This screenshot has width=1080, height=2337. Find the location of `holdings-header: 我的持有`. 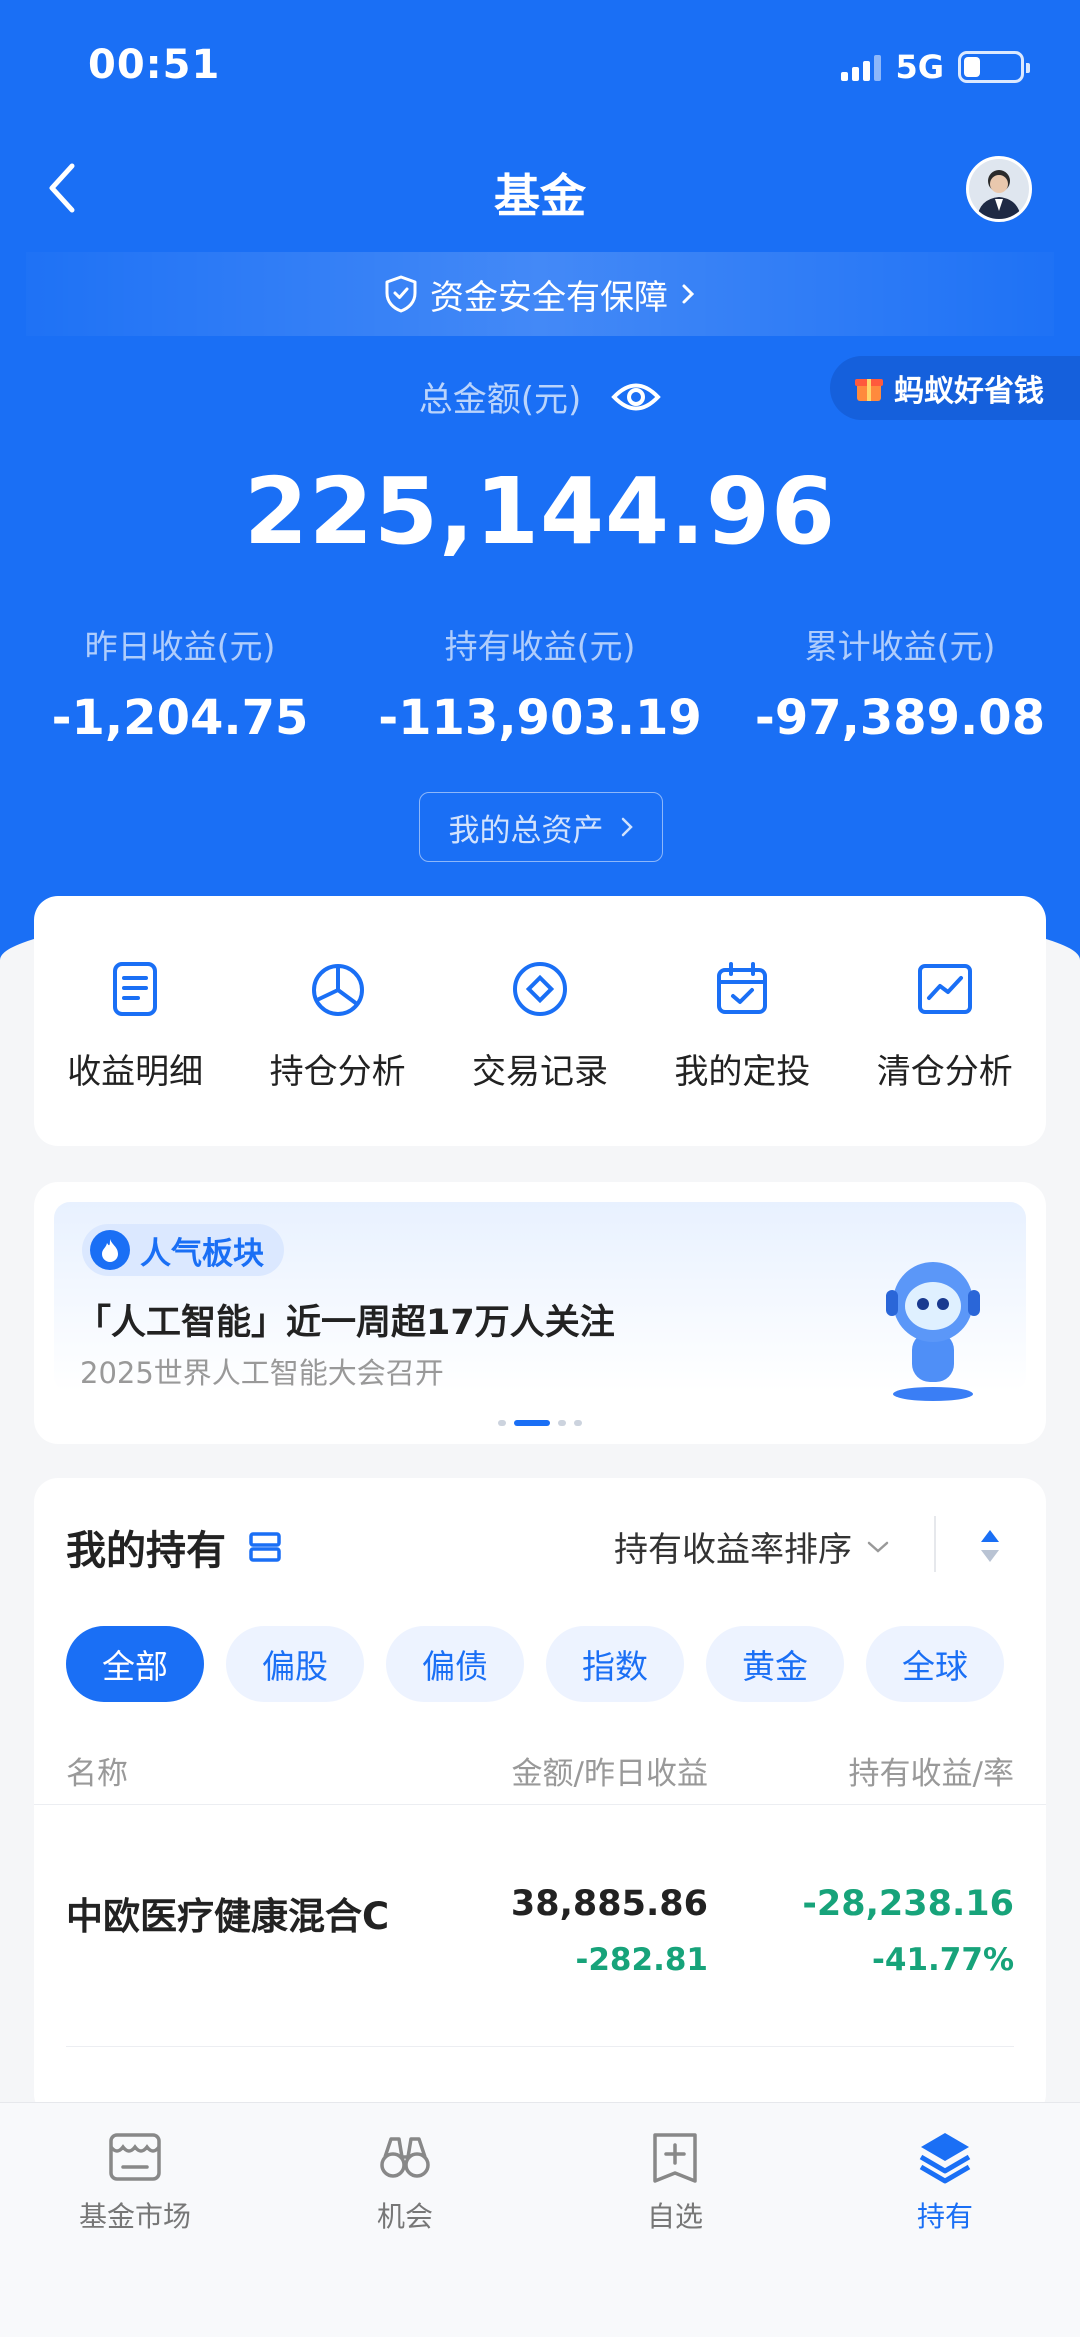

holdings-header: 我的持有 is located at coordinates (174, 1547).